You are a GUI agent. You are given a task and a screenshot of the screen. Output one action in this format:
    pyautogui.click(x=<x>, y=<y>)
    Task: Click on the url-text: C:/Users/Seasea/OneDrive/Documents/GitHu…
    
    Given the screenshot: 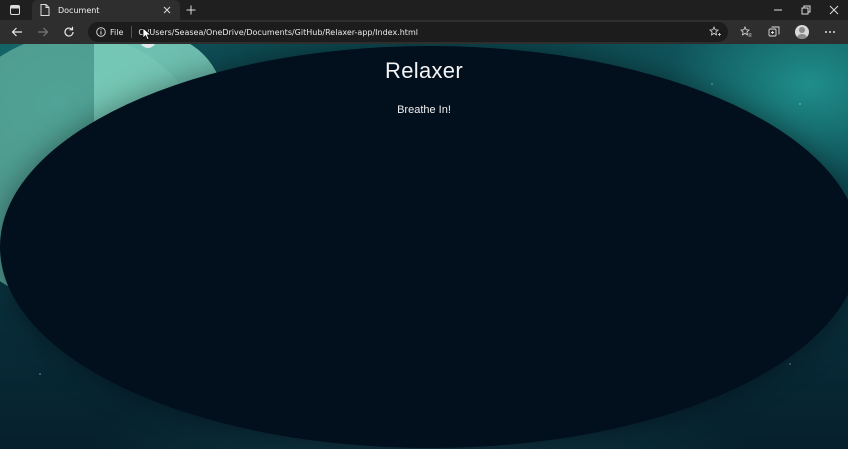 What is the action you would take?
    pyautogui.click(x=278, y=32)
    